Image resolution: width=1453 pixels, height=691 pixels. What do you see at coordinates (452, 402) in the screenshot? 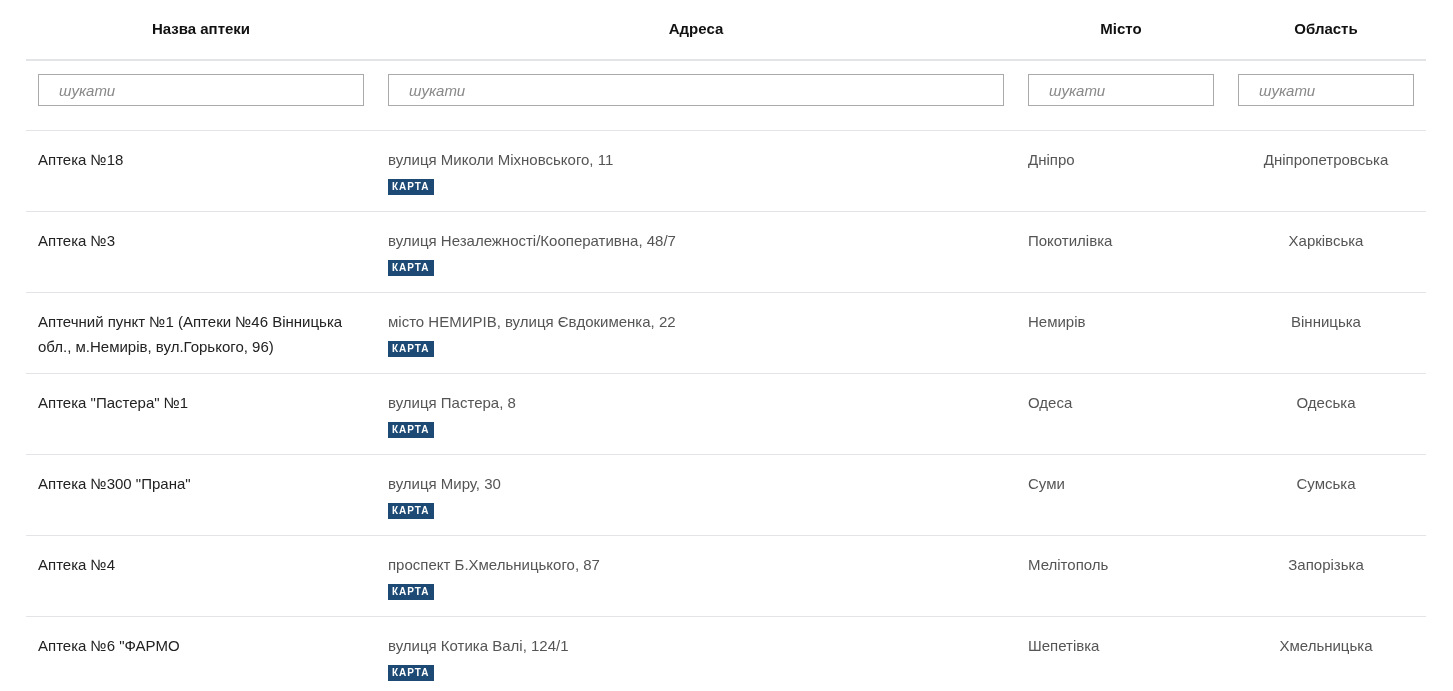
I see `address-text: вулиця Пастера, 8` at bounding box center [452, 402].